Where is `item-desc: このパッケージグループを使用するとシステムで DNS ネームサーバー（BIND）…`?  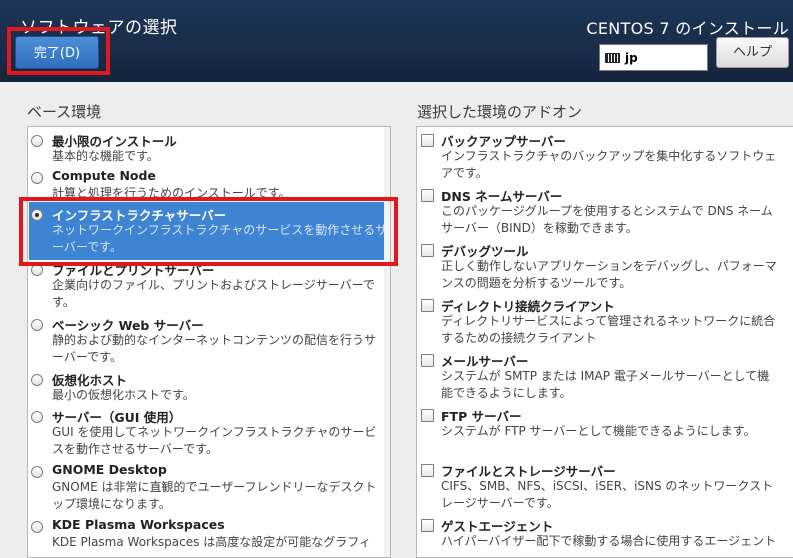 item-desc: このパッケージグループを使用するとシステムで DNS ネームサーバー（BIND）… is located at coordinates (607, 219).